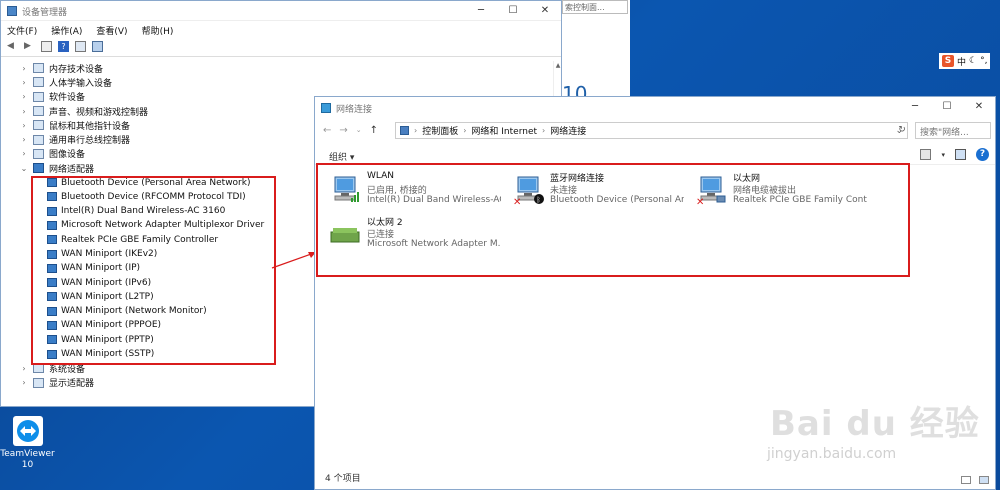 The width and height of the screenshot is (1000, 490). I want to click on bluetooth-pc-icon: ✕ ᛒ, so click(528, 191).